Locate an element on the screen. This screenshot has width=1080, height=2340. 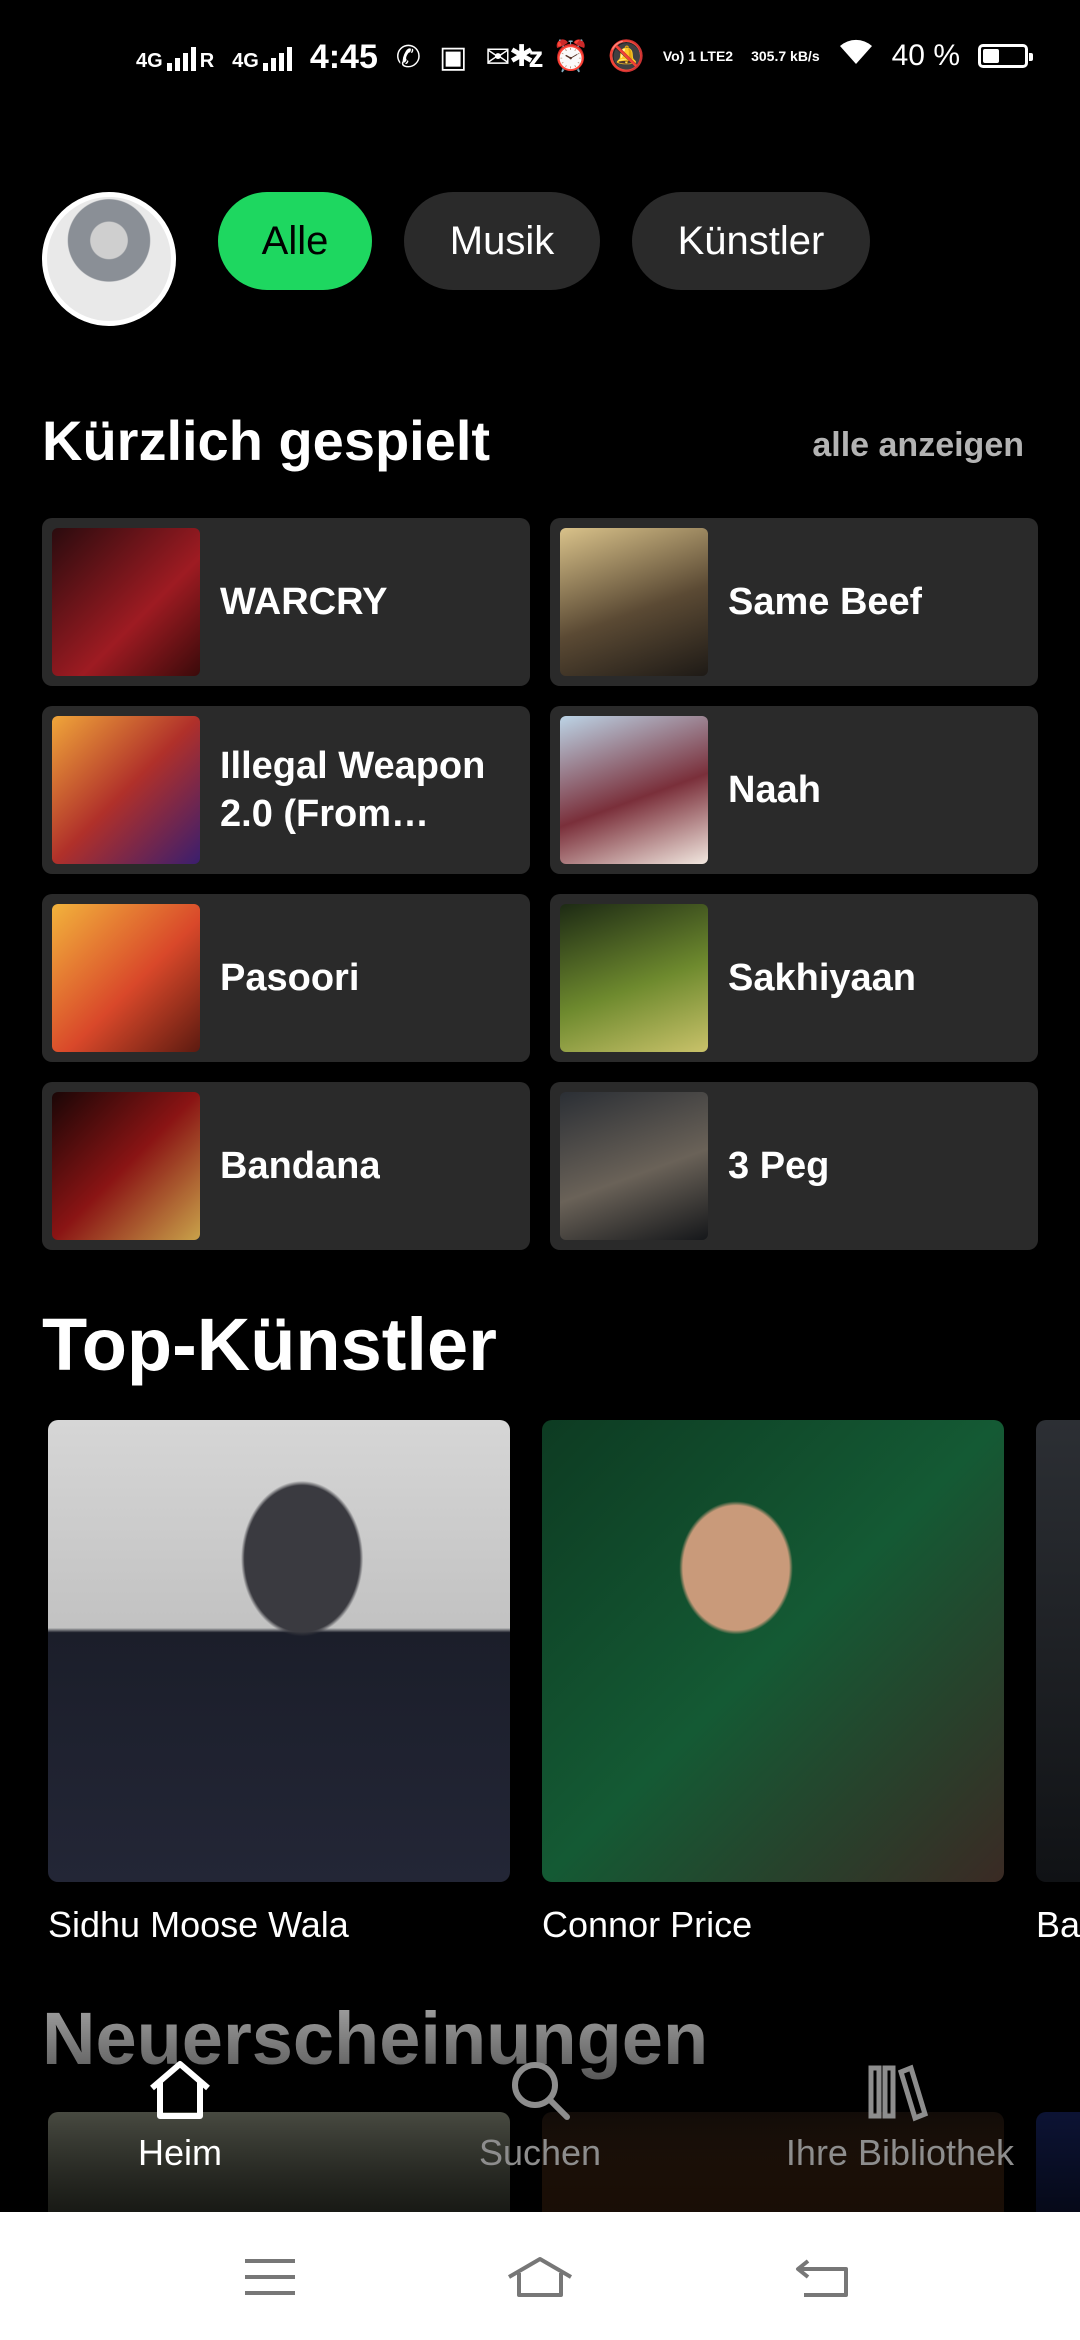
roaming-indicator: R is located at coordinates (207, 60).